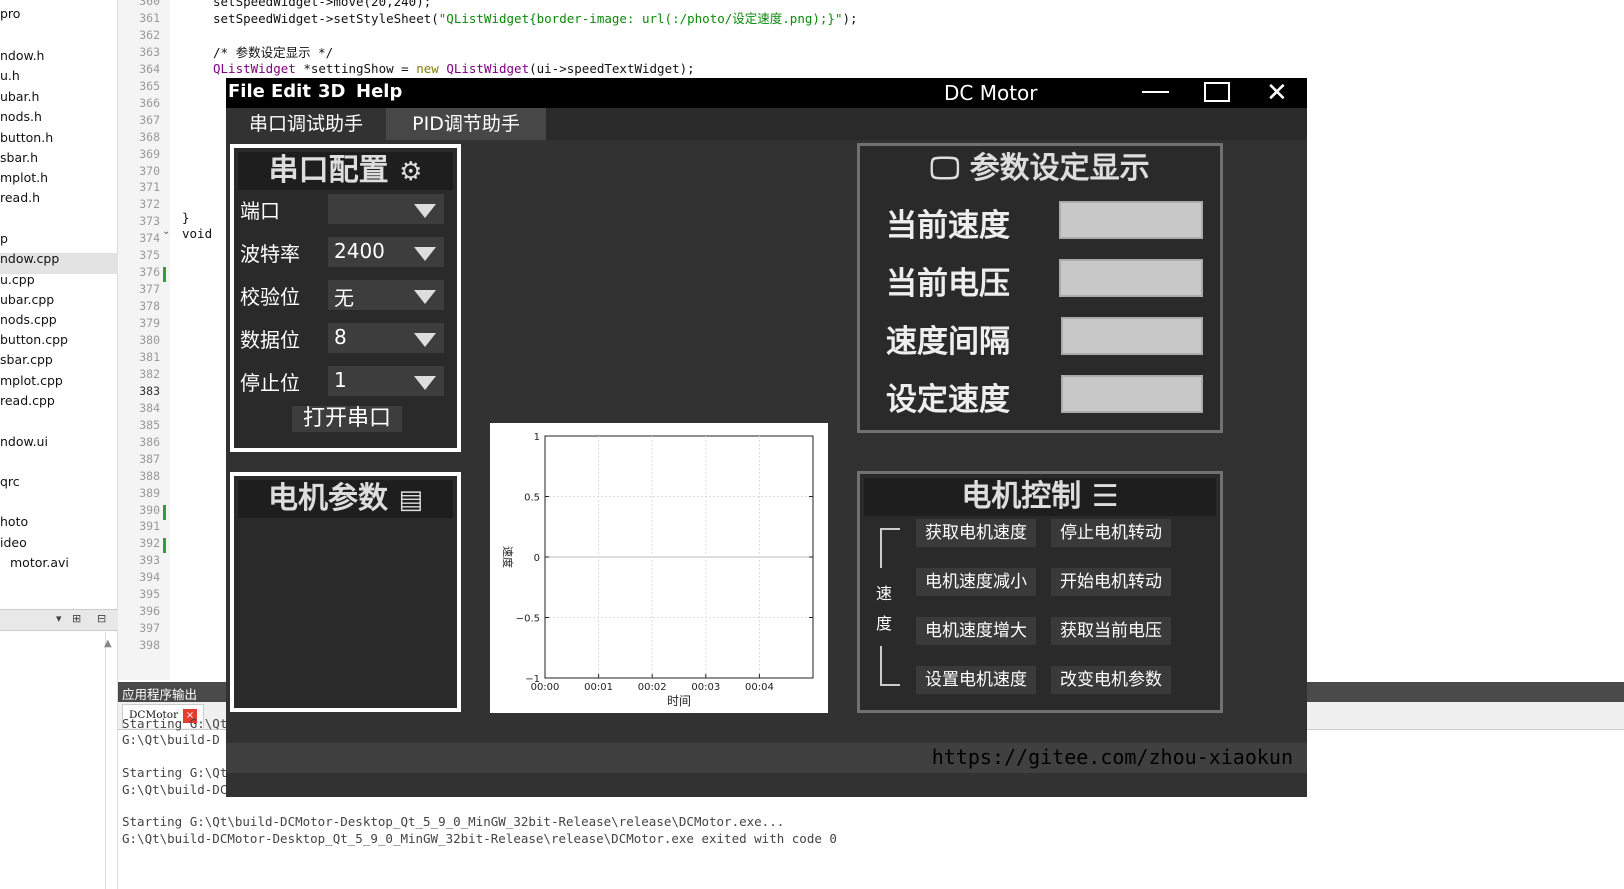 Image resolution: width=1624 pixels, height=889 pixels. I want to click on minimize-button, so click(1155, 92).